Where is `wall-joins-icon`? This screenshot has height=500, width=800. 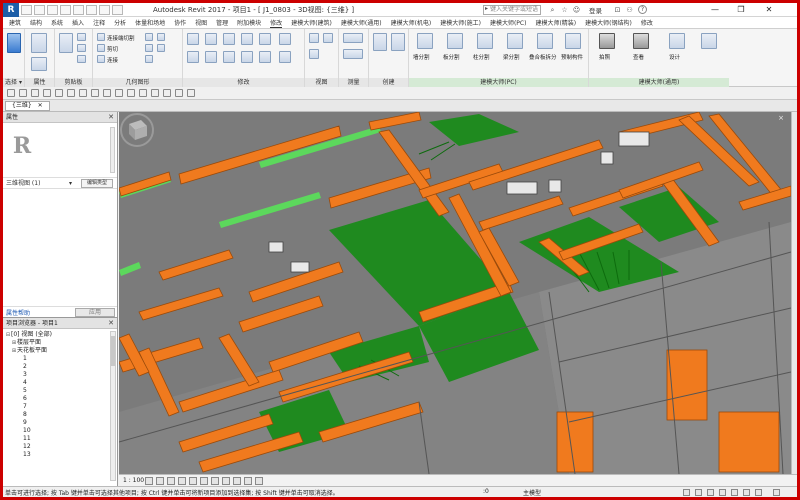 wall-joins-icon is located at coordinates (161, 37).